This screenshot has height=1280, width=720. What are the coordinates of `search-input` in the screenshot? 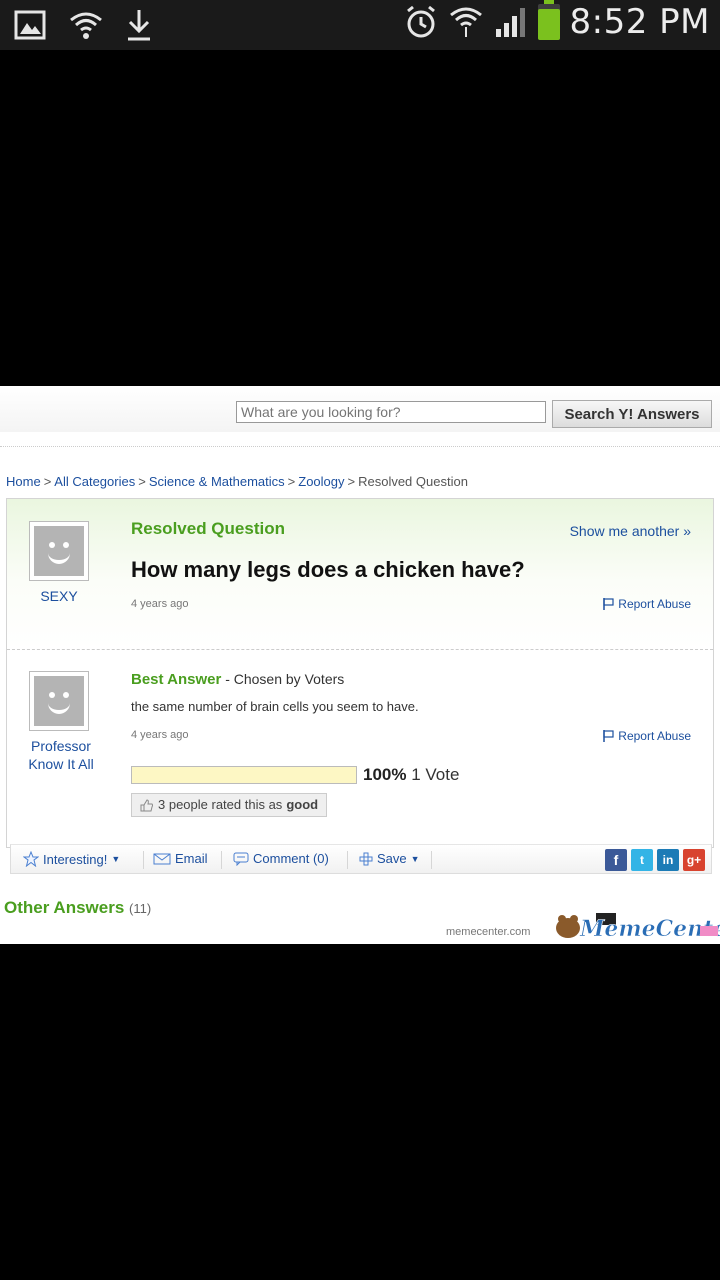 It's located at (391, 412).